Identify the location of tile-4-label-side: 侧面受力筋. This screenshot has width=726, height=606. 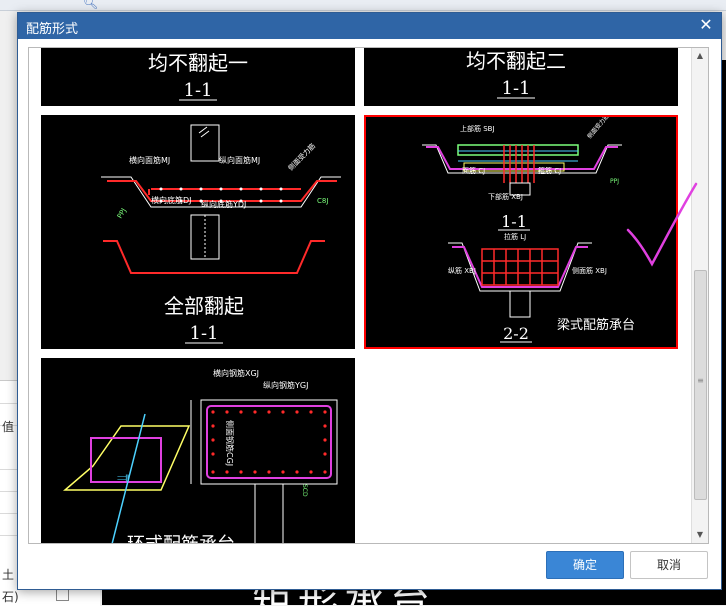
(597, 127).